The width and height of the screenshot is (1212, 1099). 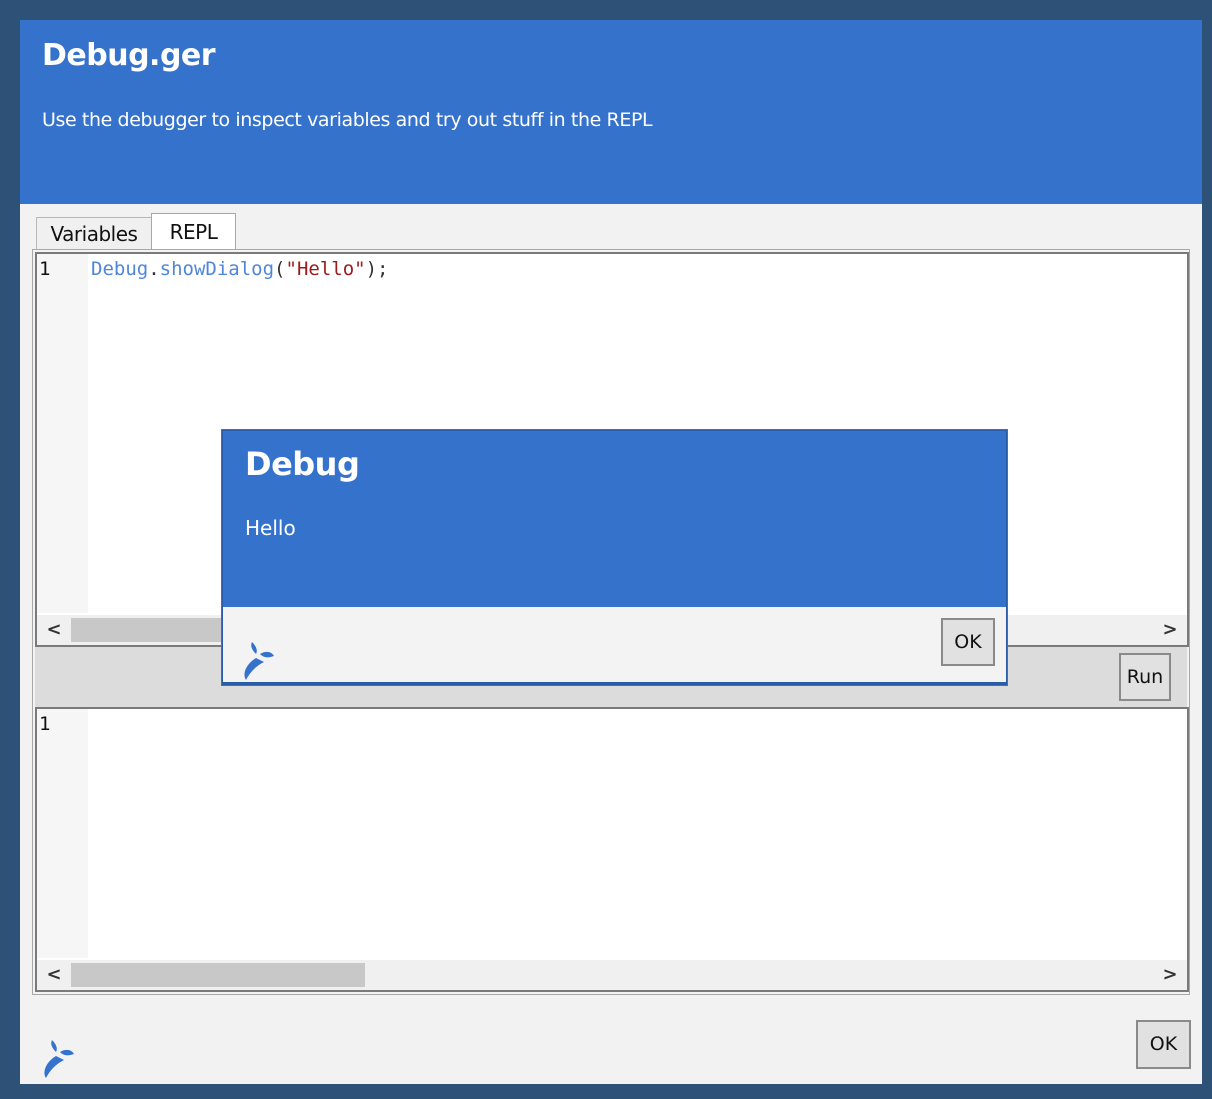 What do you see at coordinates (614, 519) in the screenshot?
I see `popup-header: Debug Hello` at bounding box center [614, 519].